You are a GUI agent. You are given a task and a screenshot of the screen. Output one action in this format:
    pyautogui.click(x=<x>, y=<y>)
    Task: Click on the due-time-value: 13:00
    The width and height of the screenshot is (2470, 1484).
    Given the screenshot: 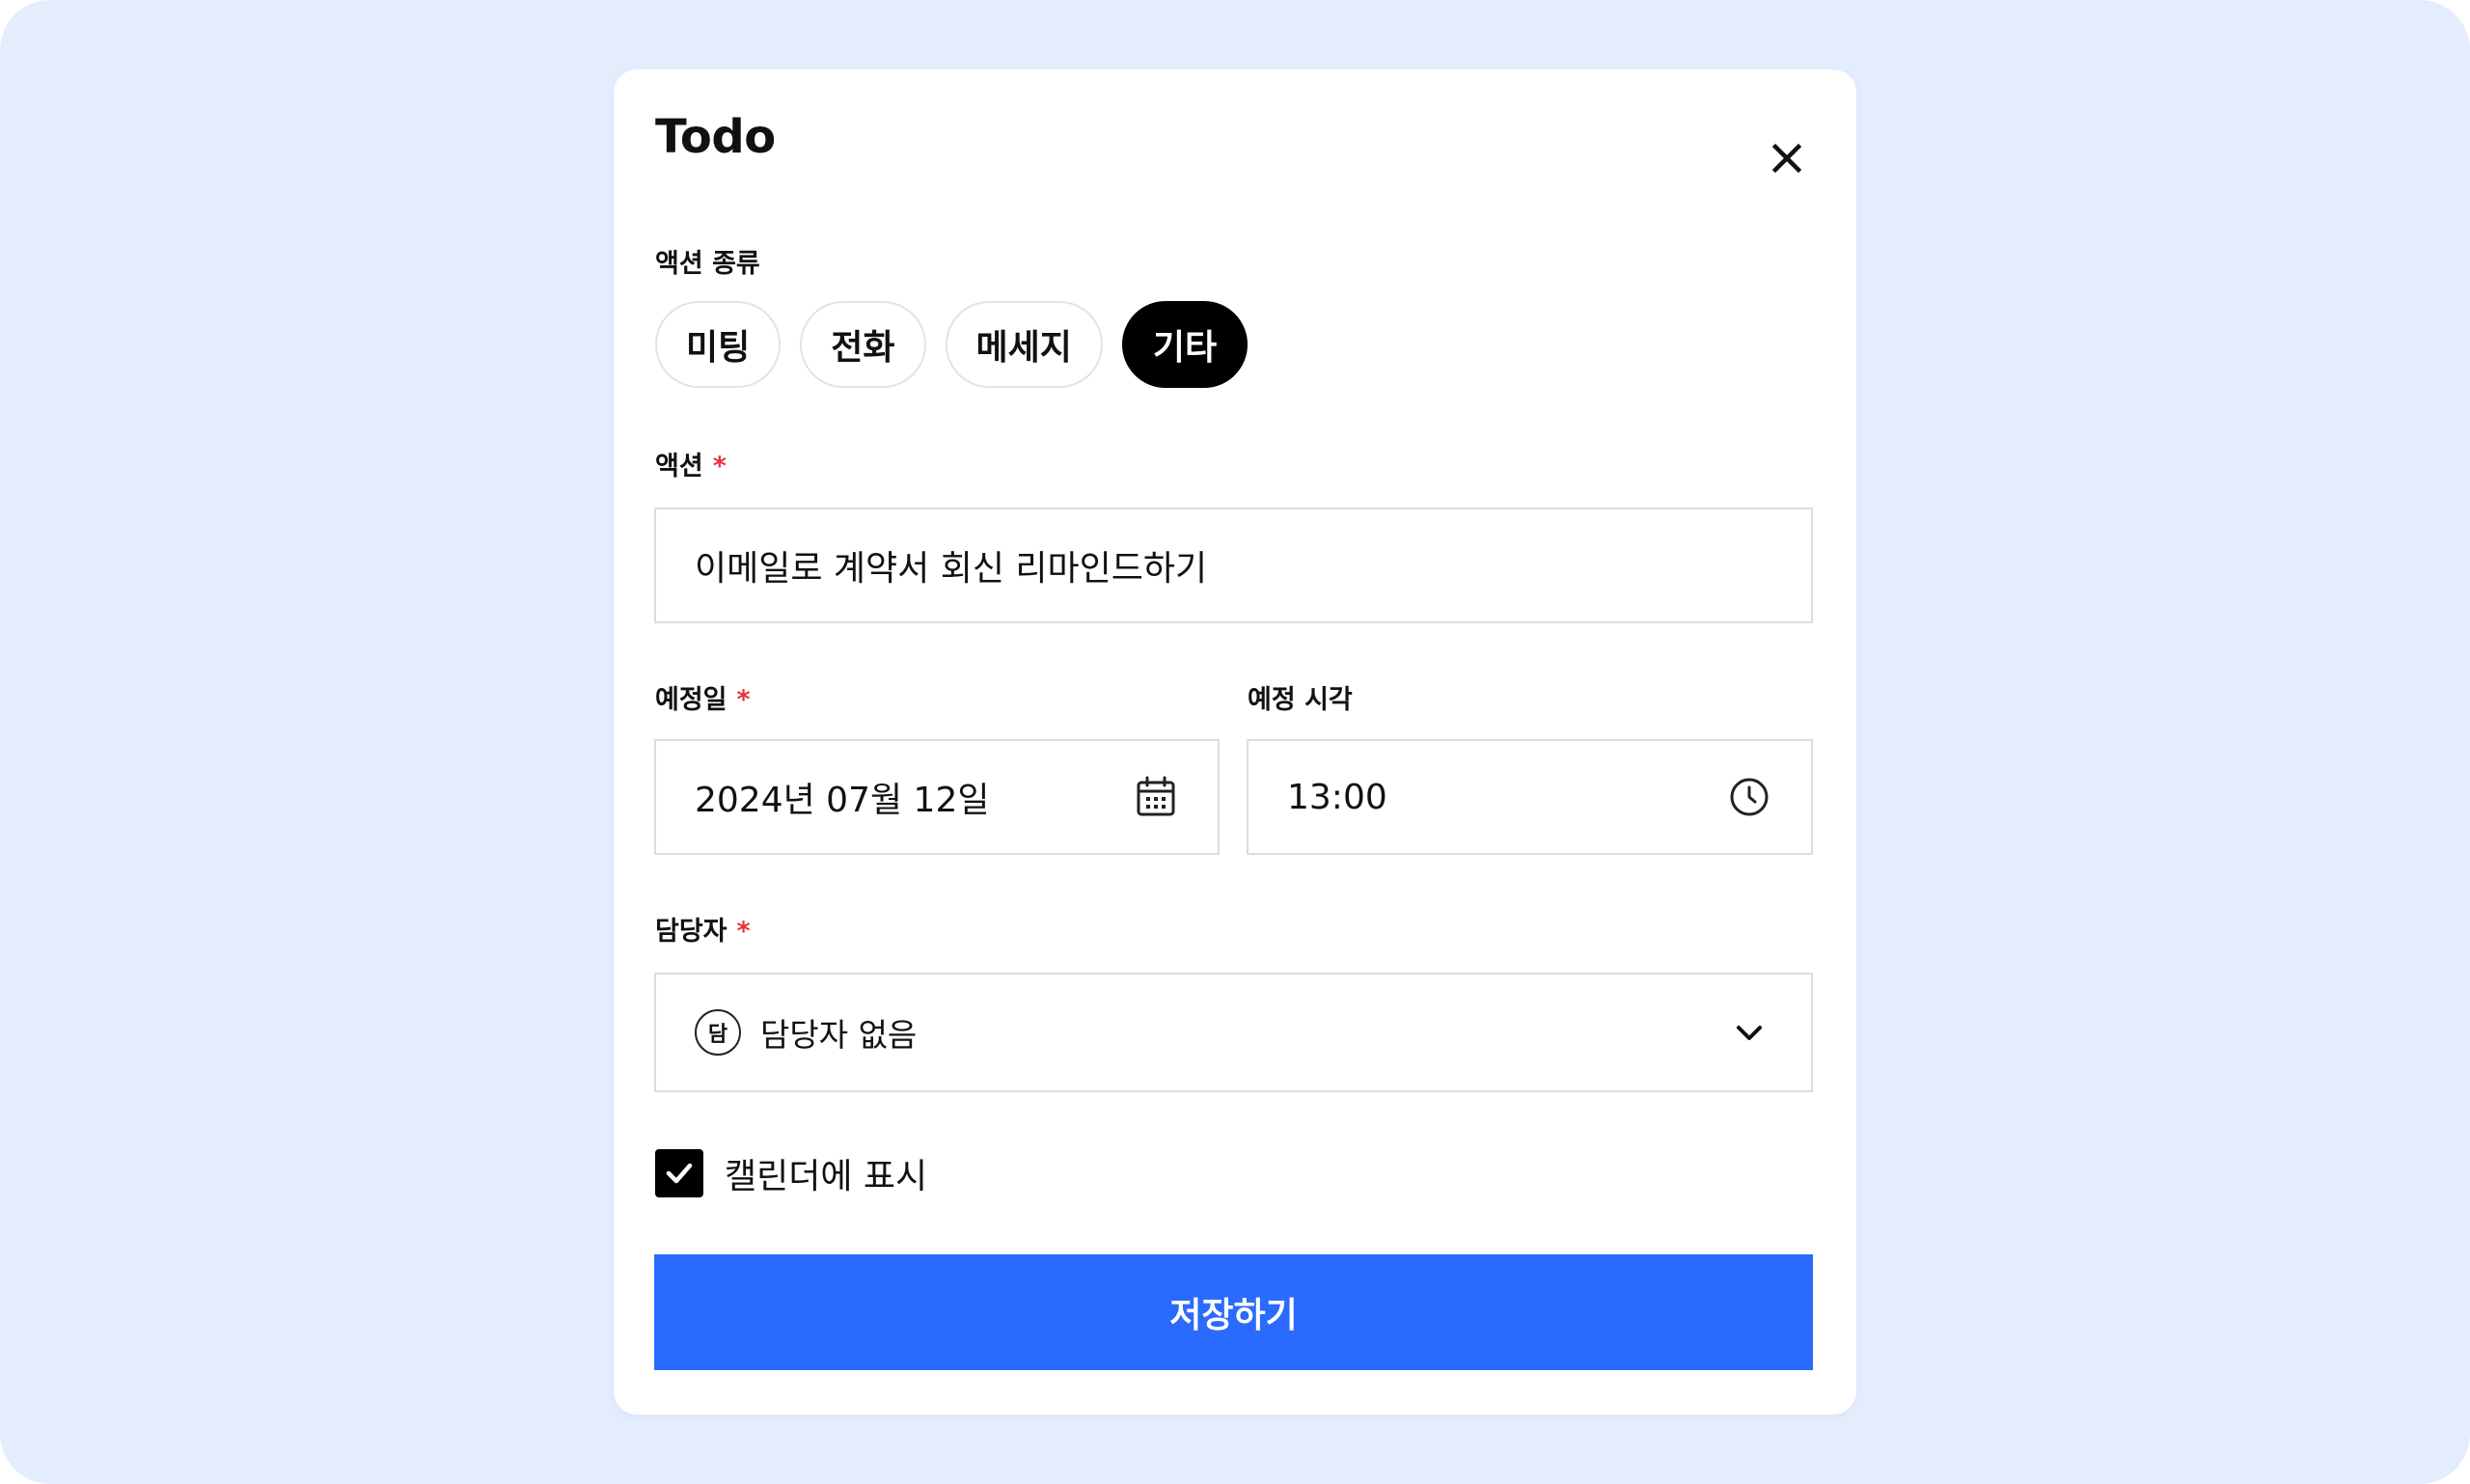 What is the action you would take?
    pyautogui.click(x=1337, y=797)
    